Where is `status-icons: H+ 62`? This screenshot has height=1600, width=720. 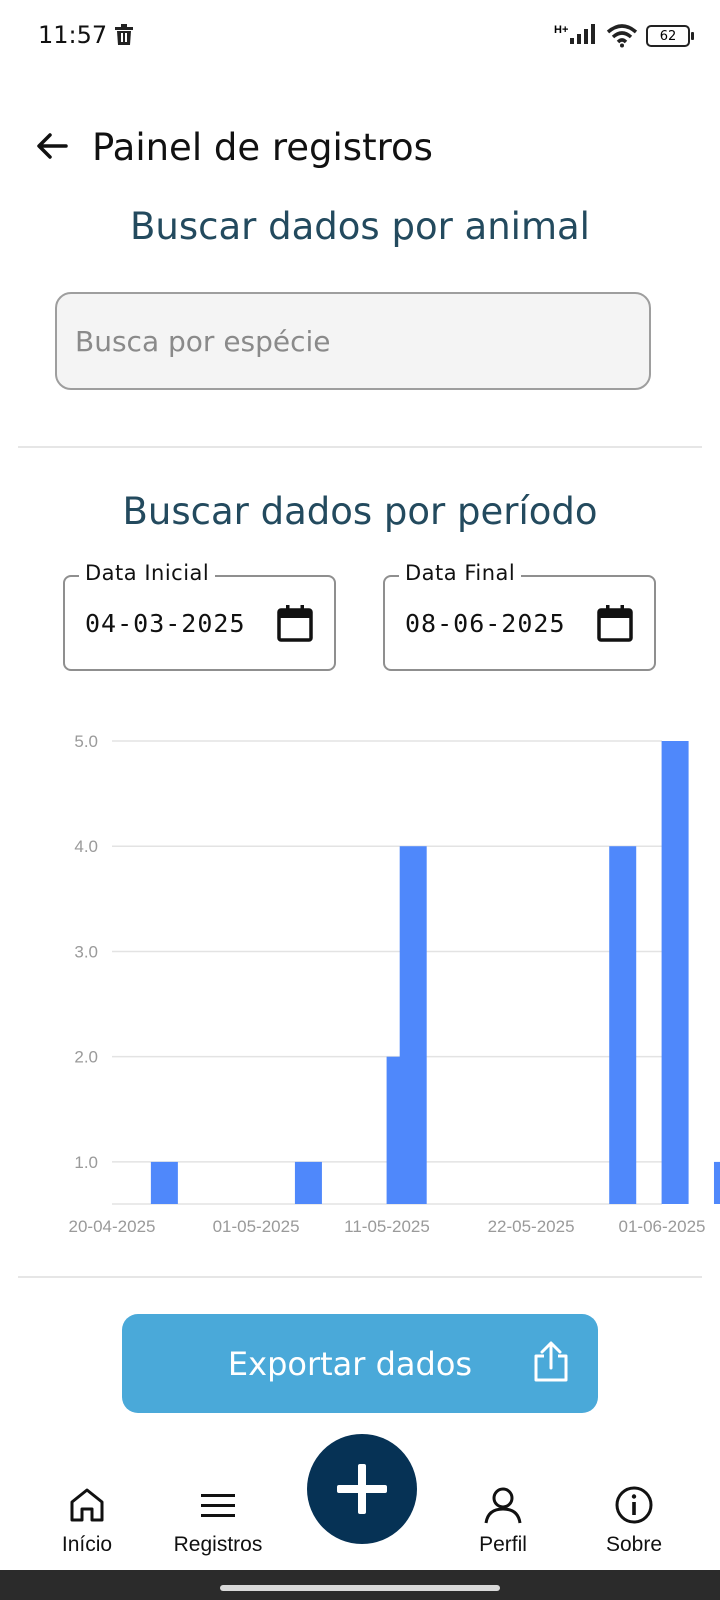 status-icons: H+ 62 is located at coordinates (624, 36).